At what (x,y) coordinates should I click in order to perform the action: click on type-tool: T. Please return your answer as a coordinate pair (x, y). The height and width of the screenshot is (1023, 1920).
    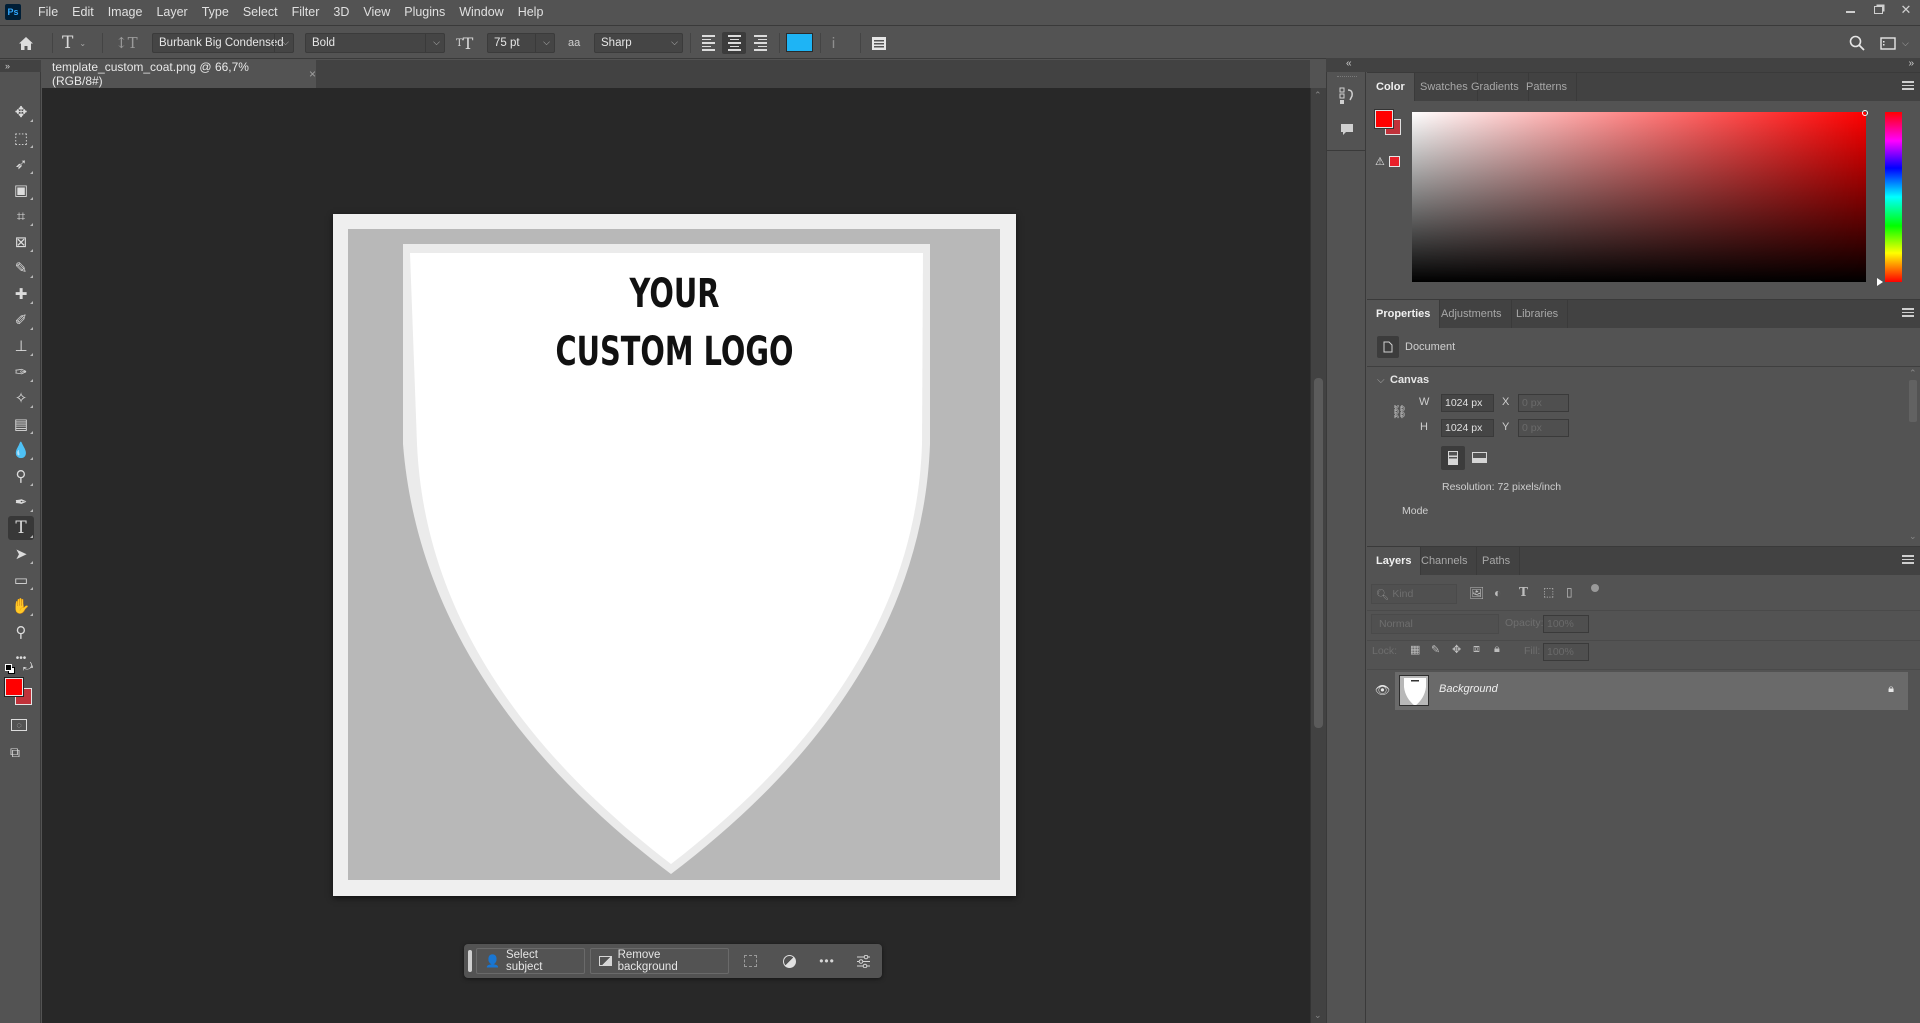
    Looking at the image, I should click on (21, 528).